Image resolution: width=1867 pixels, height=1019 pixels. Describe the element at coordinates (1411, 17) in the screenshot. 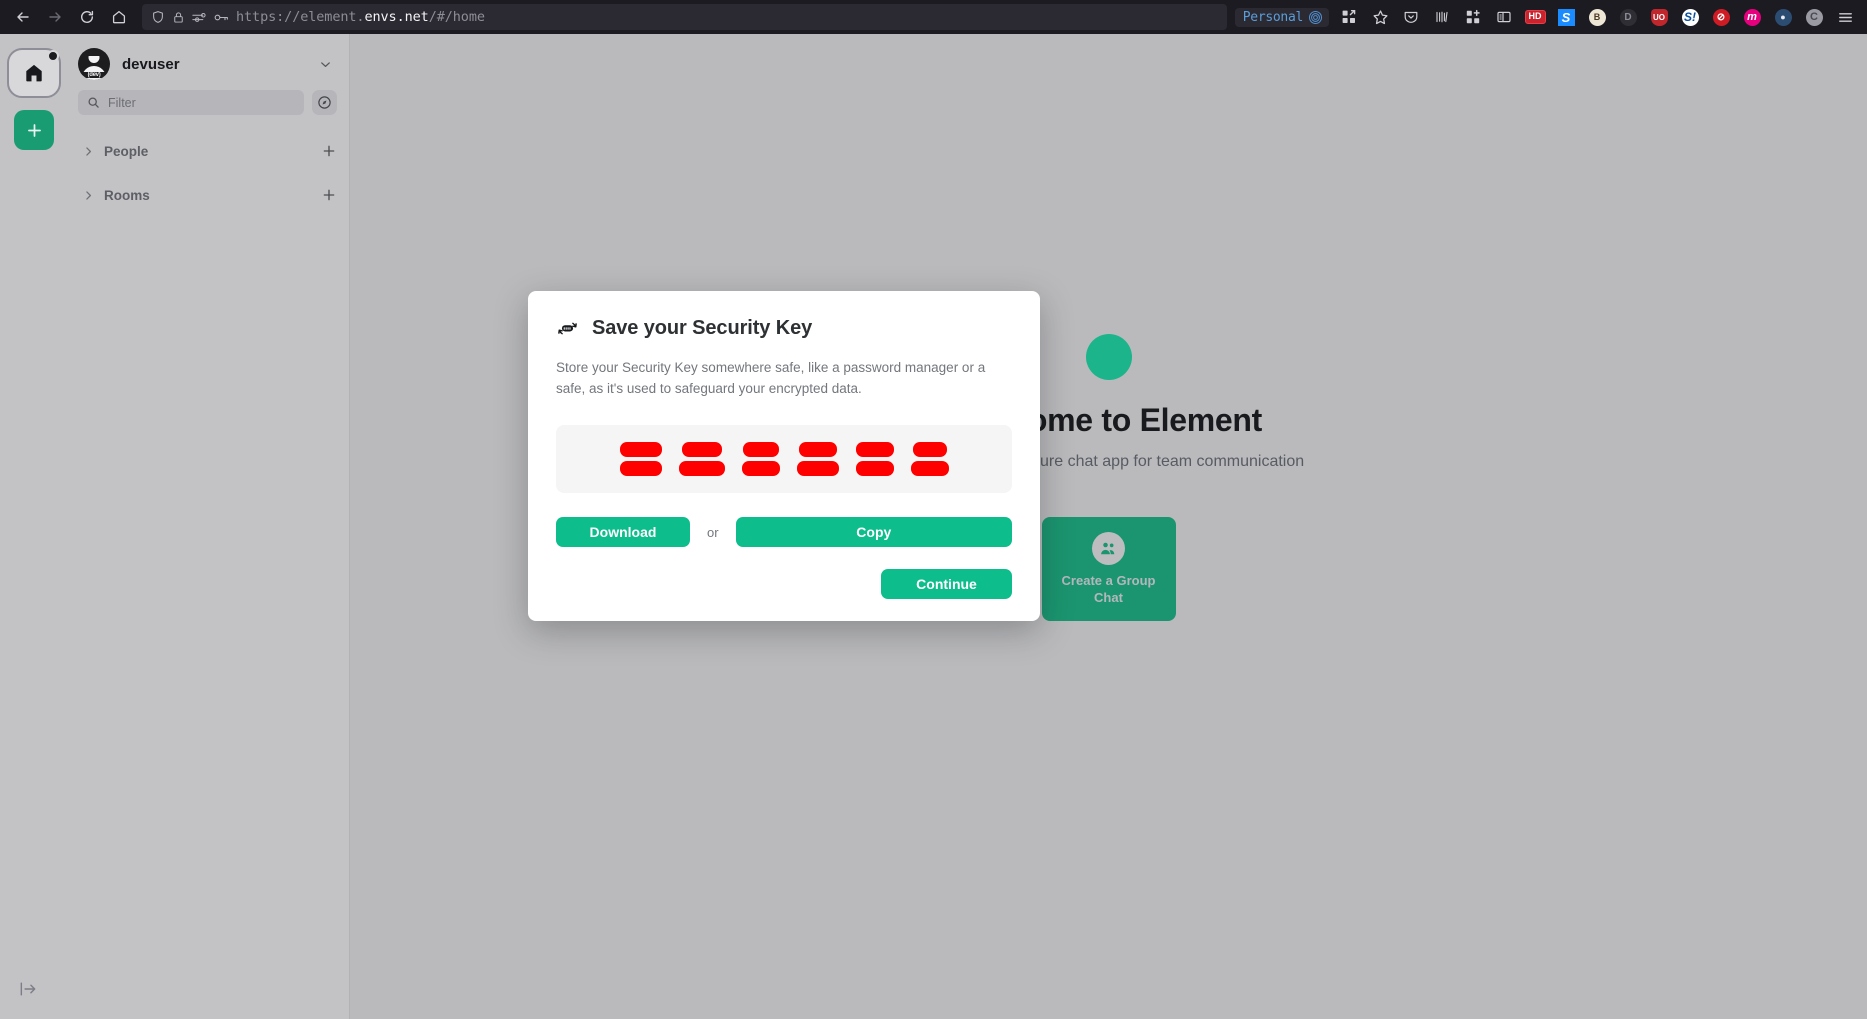

I see `pocket-icon` at that location.